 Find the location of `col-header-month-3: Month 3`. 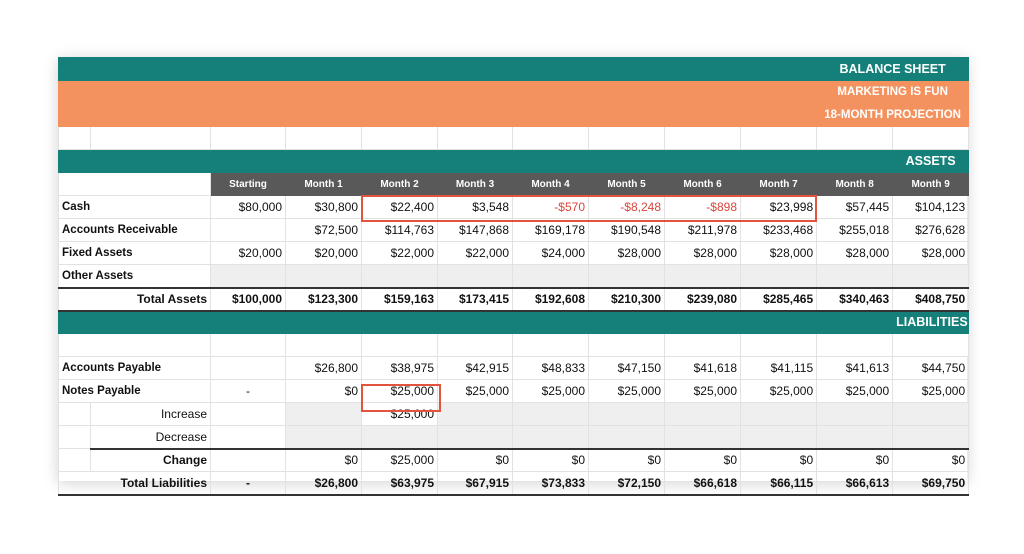

col-header-month-3: Month 3 is located at coordinates (475, 184).